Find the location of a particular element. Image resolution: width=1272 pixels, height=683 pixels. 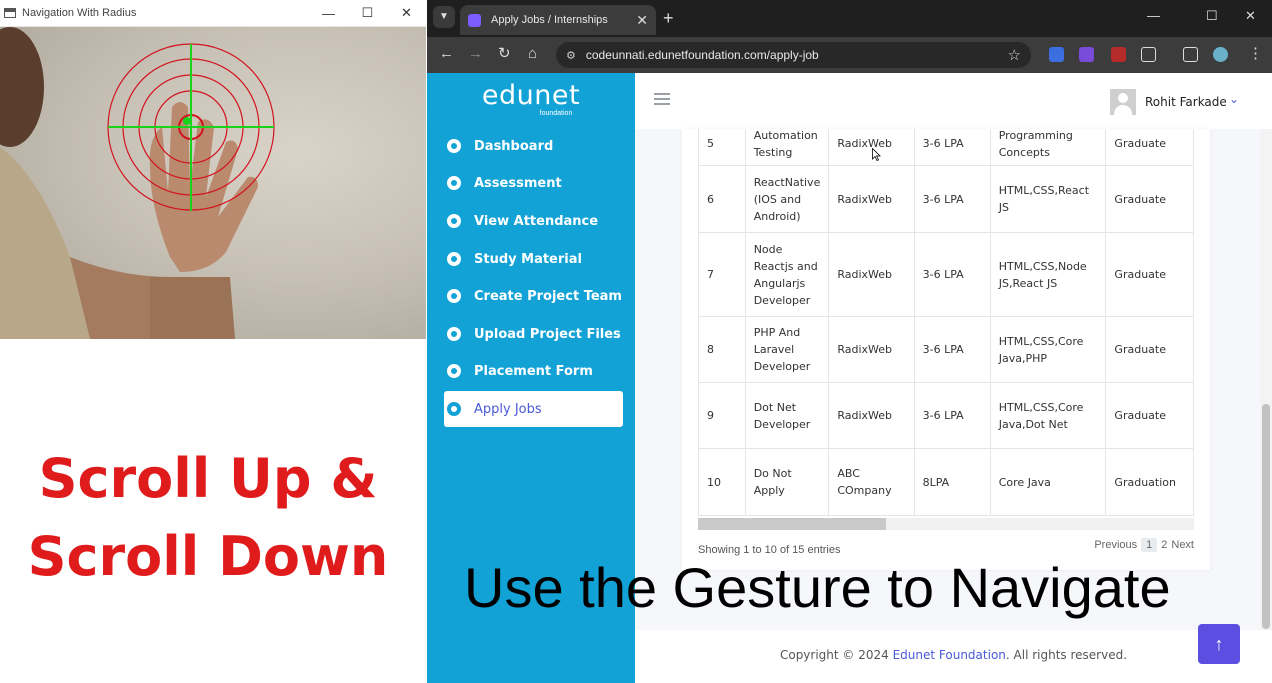

cell-skills: Programming Concepts is located at coordinates (1048, 147).